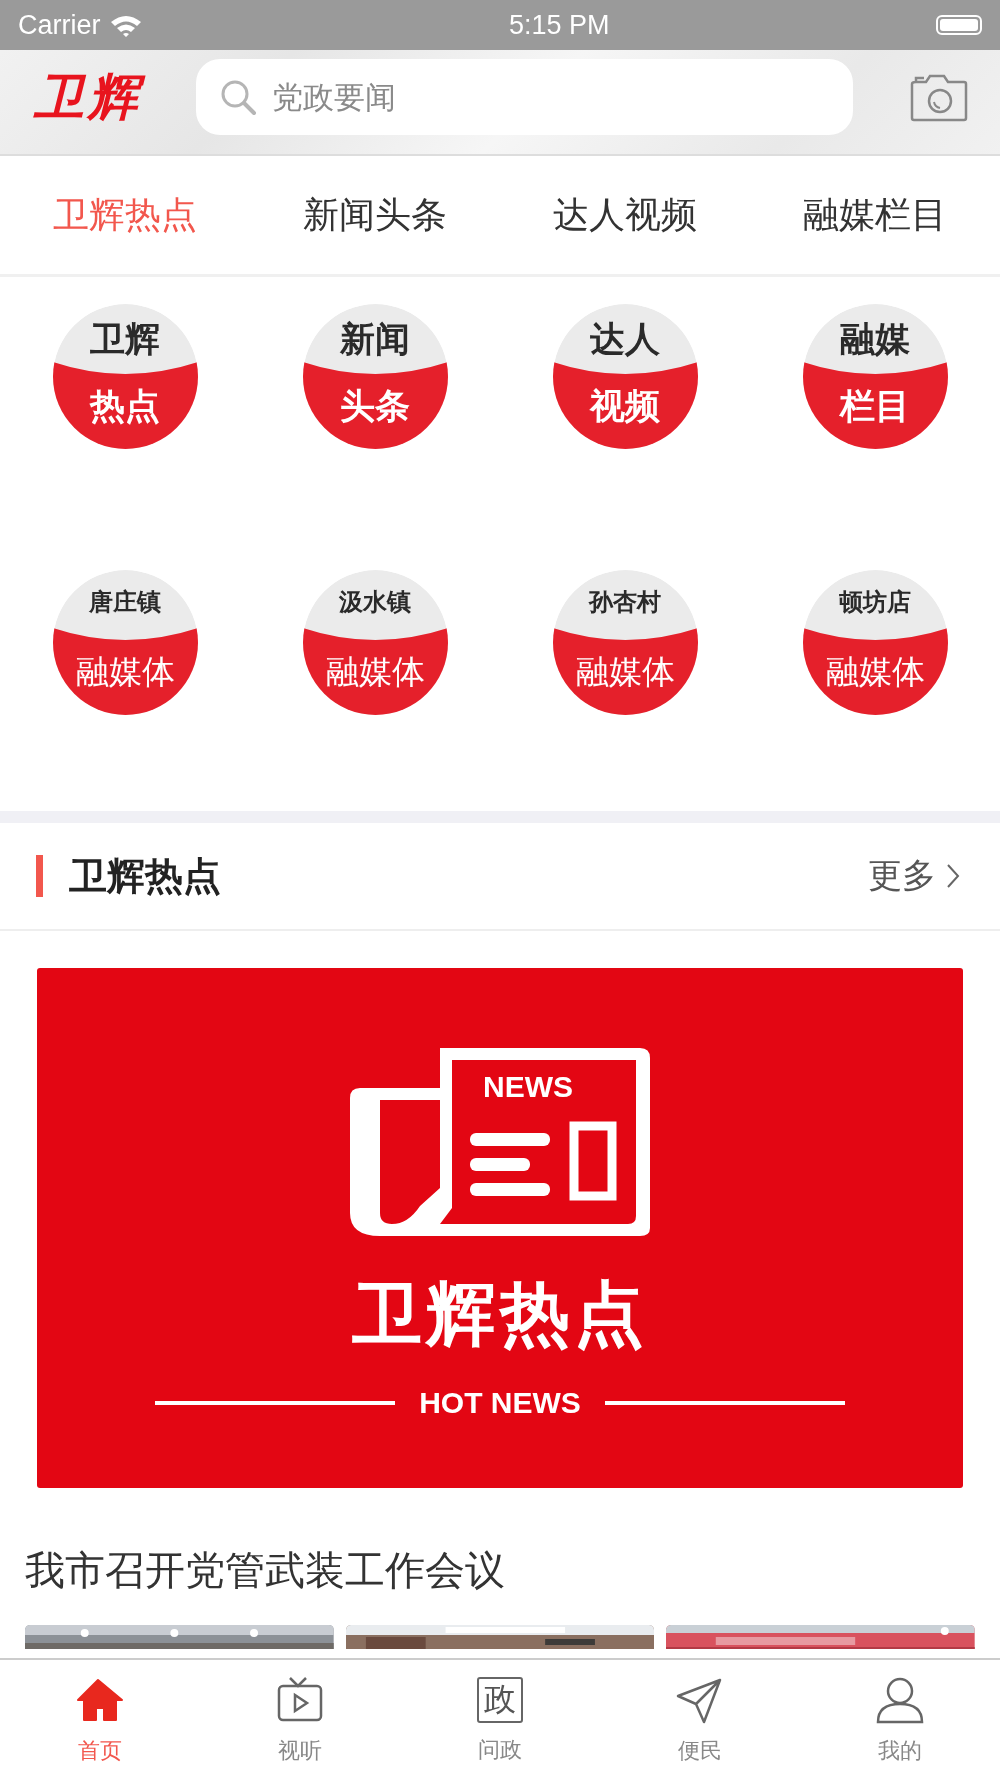  What do you see at coordinates (125, 376) in the screenshot?
I see `channel-icon: 卫辉 热点` at bounding box center [125, 376].